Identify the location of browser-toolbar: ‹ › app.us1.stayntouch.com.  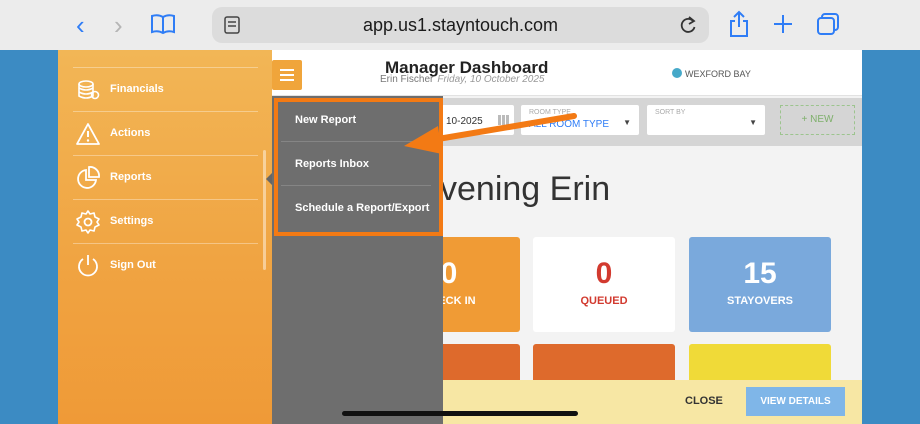
(460, 25).